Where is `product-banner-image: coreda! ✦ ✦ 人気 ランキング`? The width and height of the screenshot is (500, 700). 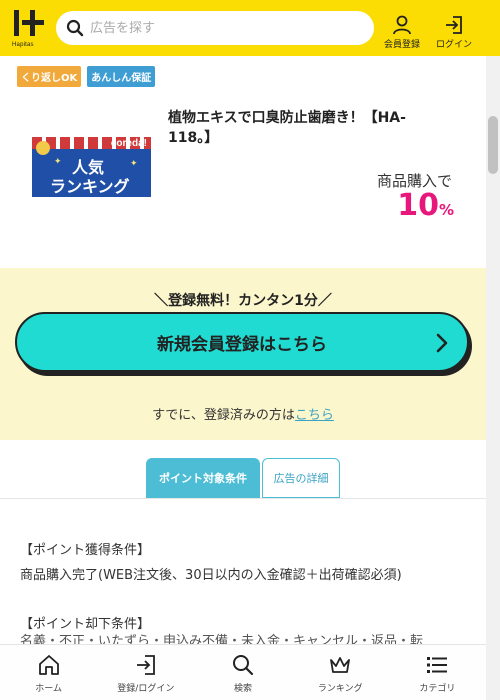 product-banner-image: coreda! ✦ ✦ 人気 ランキング is located at coordinates (91, 167).